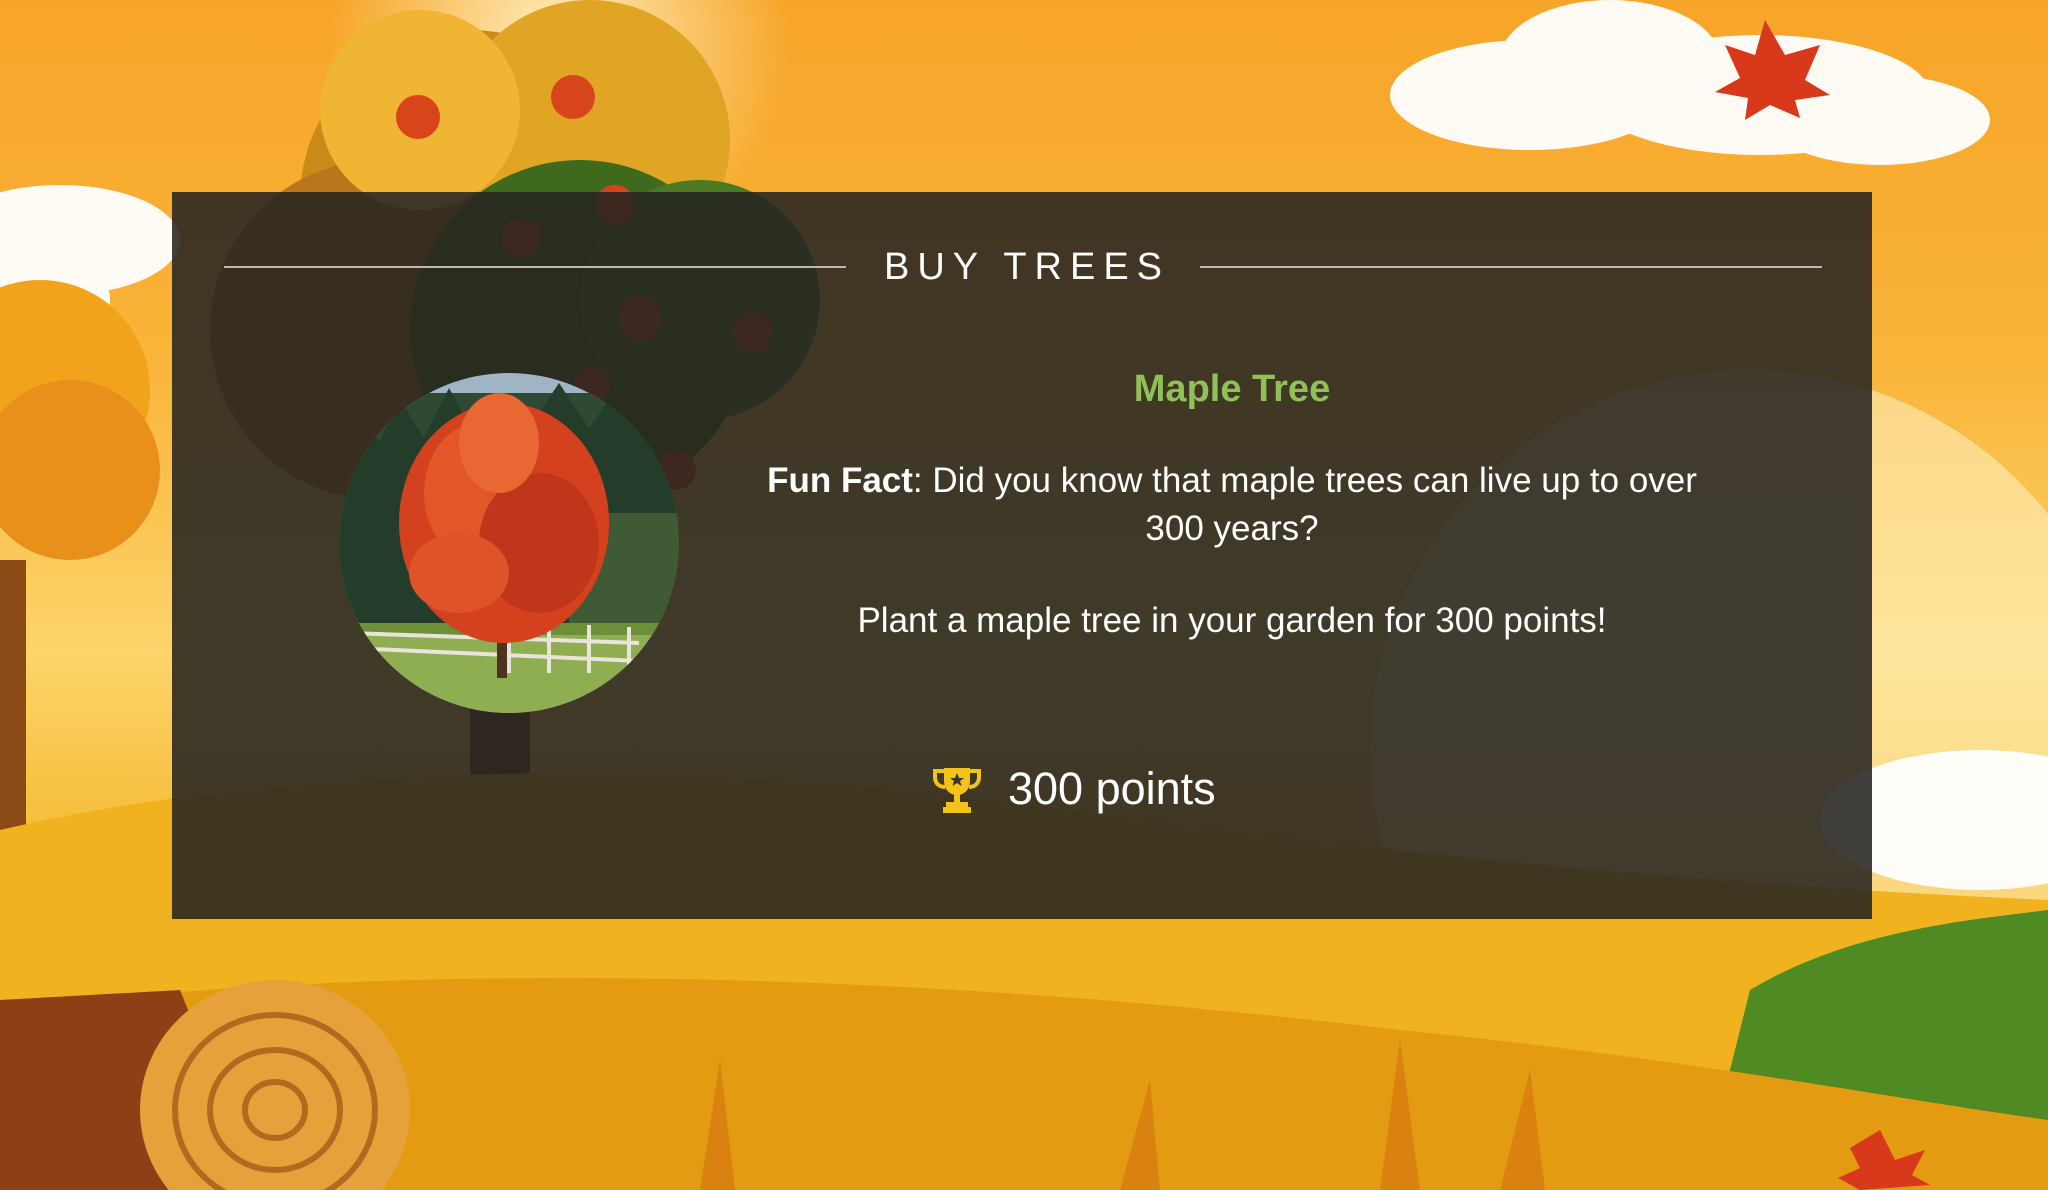  I want to click on maple-tree-image, so click(509, 543).